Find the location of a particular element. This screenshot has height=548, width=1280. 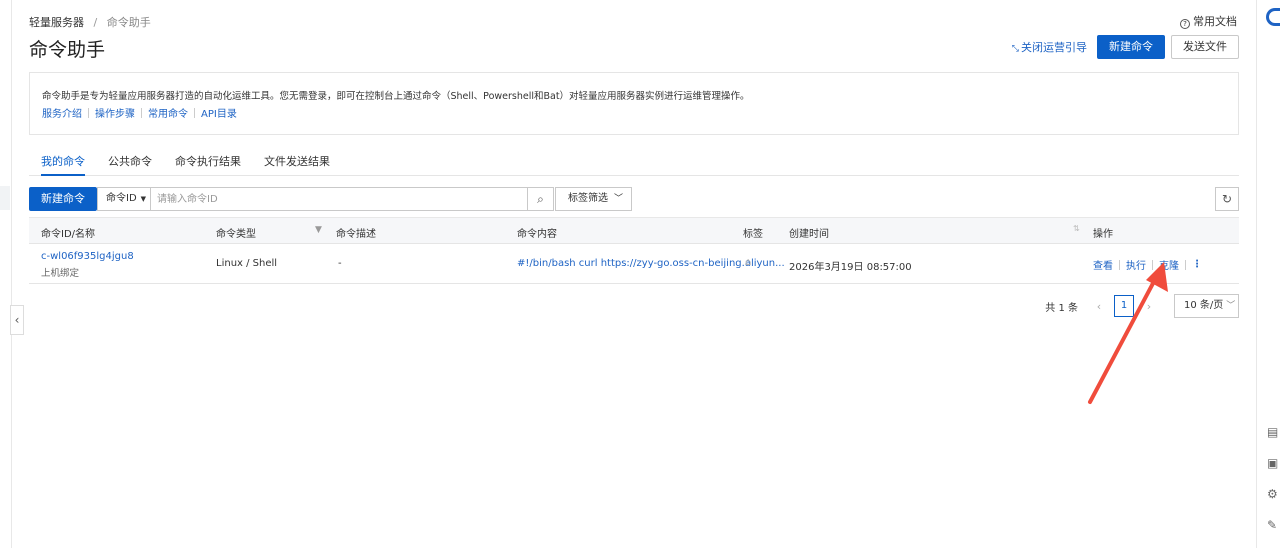

link-common-commands: 常用命令 is located at coordinates (168, 114).